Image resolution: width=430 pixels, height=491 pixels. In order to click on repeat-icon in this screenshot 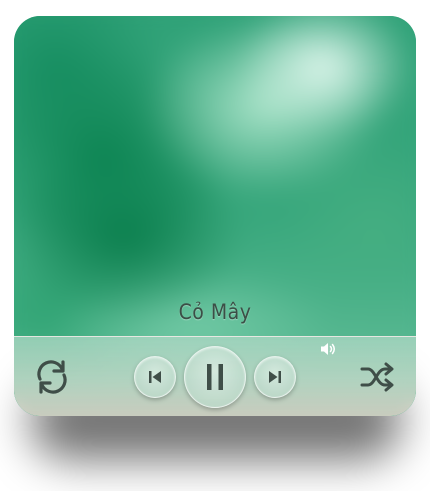, I will do `click(52, 377)`.